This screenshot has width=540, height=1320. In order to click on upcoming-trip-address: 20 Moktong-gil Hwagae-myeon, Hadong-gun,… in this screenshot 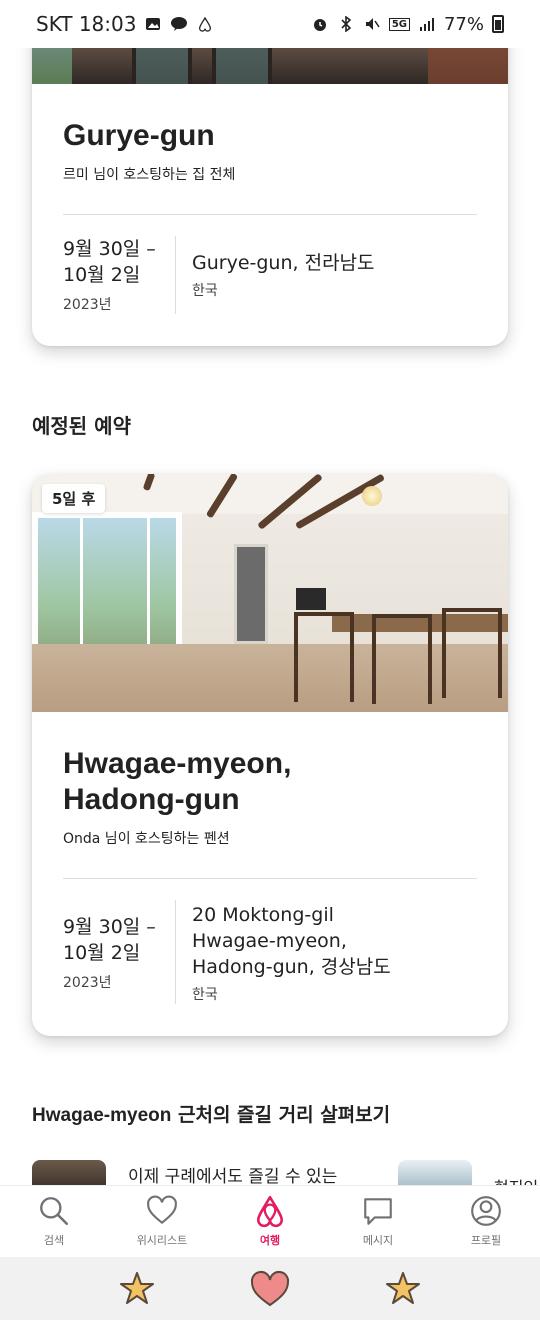, I will do `click(291, 953)`.